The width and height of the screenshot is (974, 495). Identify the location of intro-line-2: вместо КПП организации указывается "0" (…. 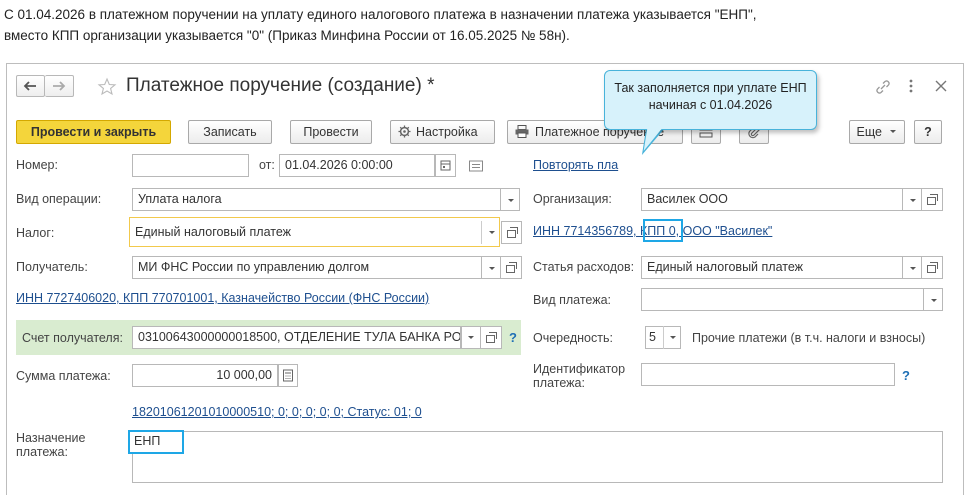
(287, 35).